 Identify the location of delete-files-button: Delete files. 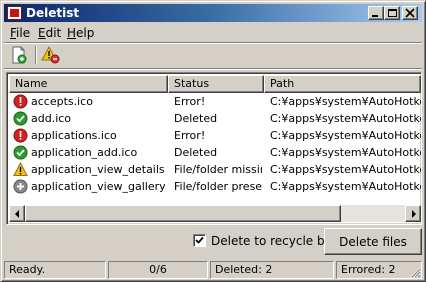
(373, 241).